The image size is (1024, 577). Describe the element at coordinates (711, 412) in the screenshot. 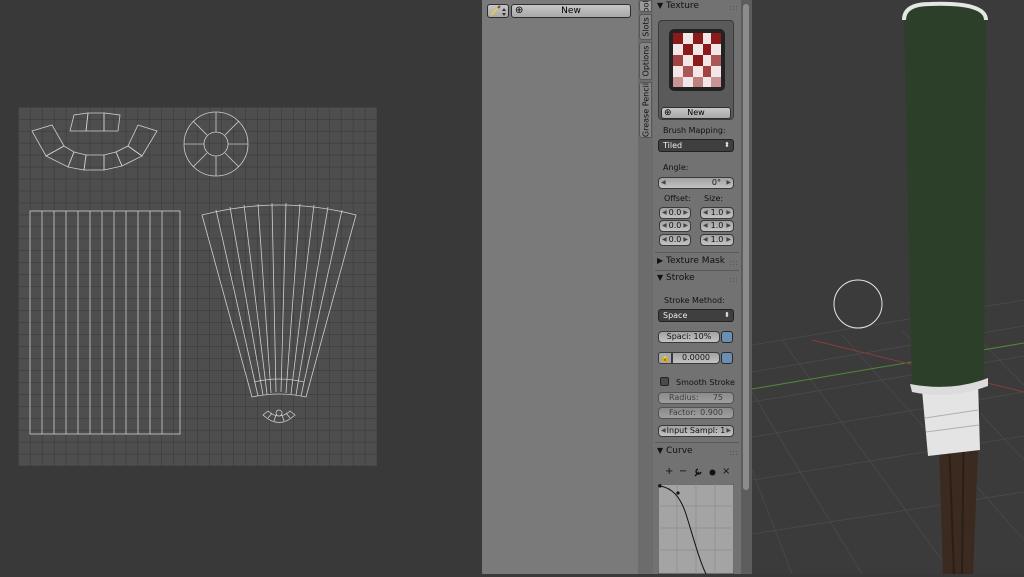

I see `factor-value: 0.900` at that location.